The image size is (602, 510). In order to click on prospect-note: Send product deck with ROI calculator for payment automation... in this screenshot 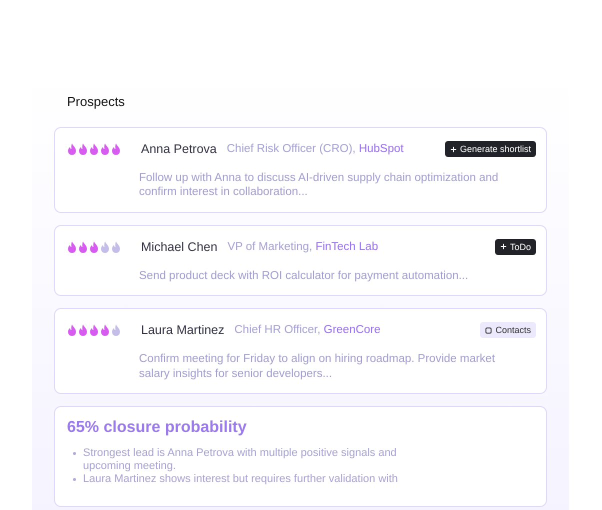, I will do `click(304, 276)`.